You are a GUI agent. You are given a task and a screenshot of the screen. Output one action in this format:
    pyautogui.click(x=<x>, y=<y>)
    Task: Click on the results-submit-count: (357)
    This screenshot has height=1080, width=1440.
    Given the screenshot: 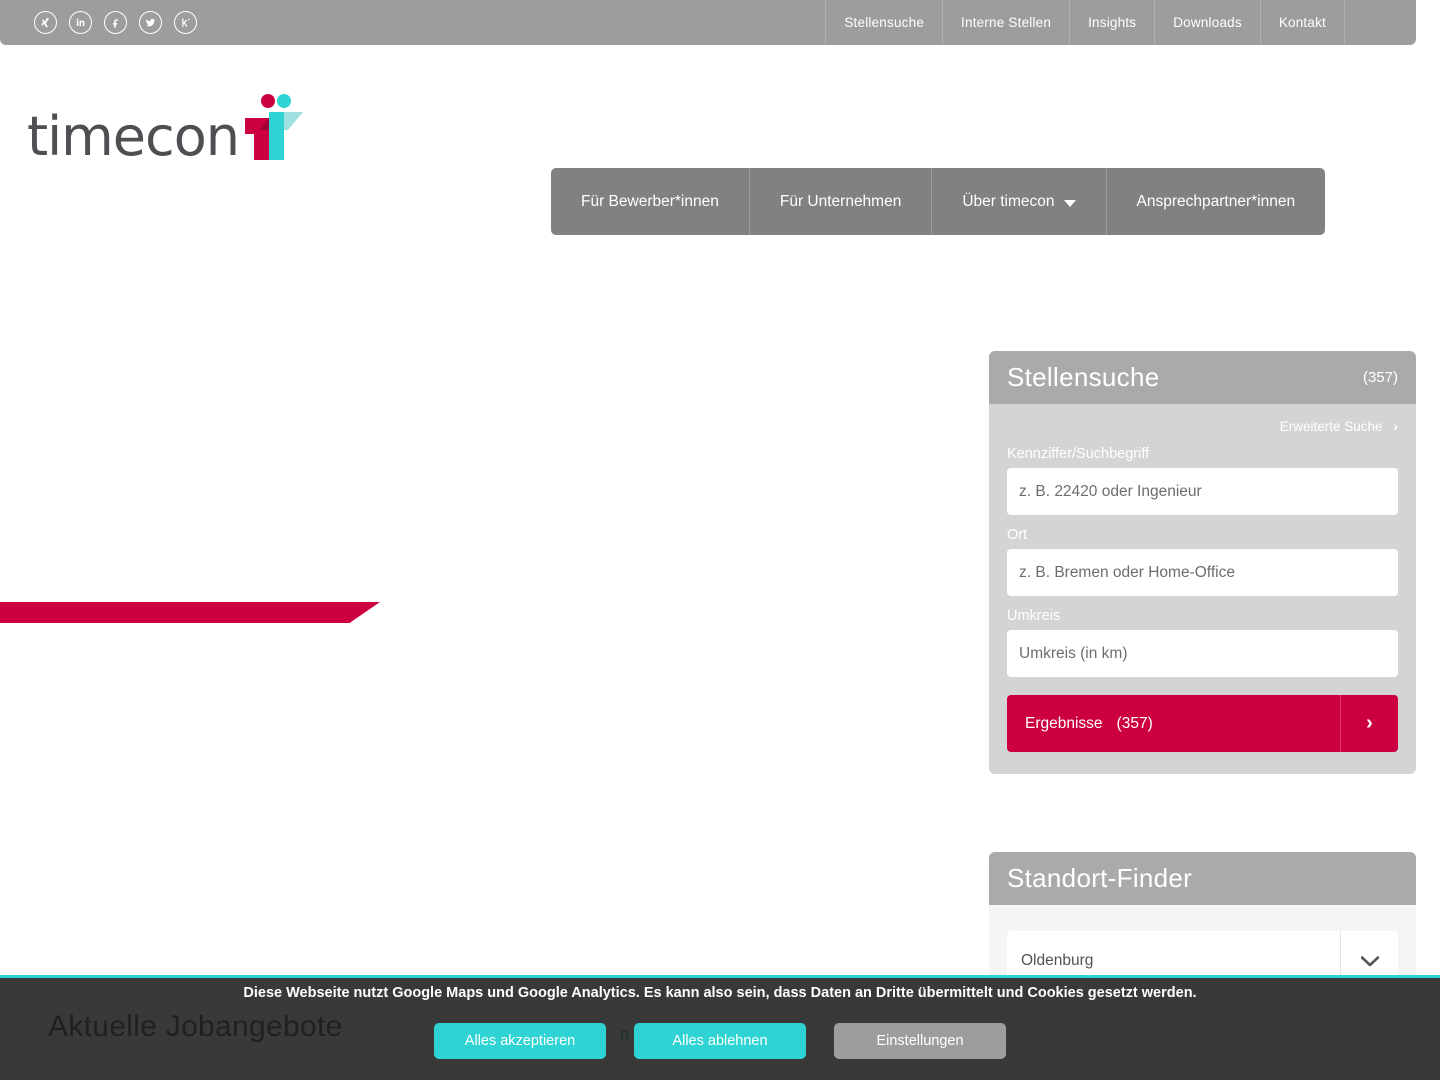 What is the action you would take?
    pyautogui.click(x=1134, y=723)
    